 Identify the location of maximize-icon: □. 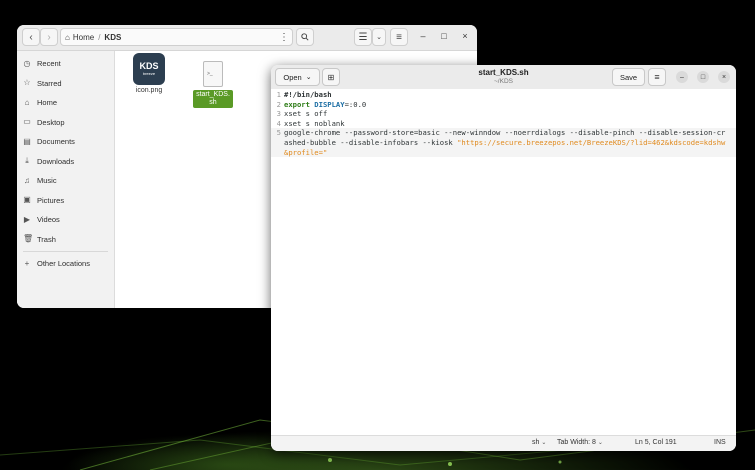
(444, 36).